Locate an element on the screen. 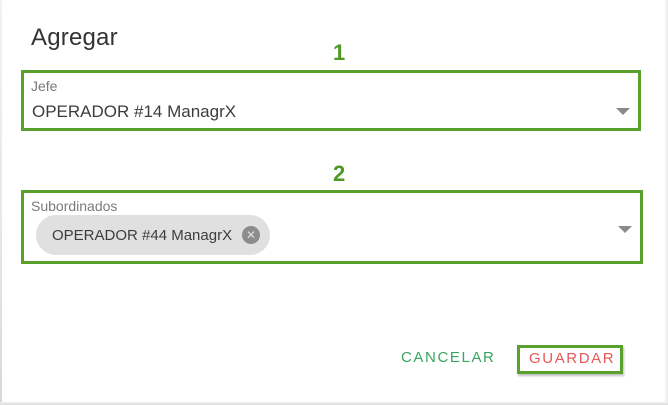  annotation-step-2: 2 is located at coordinates (339, 173).